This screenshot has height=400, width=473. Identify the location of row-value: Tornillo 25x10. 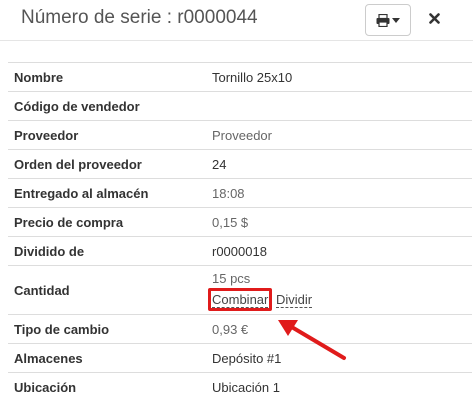
(339, 77).